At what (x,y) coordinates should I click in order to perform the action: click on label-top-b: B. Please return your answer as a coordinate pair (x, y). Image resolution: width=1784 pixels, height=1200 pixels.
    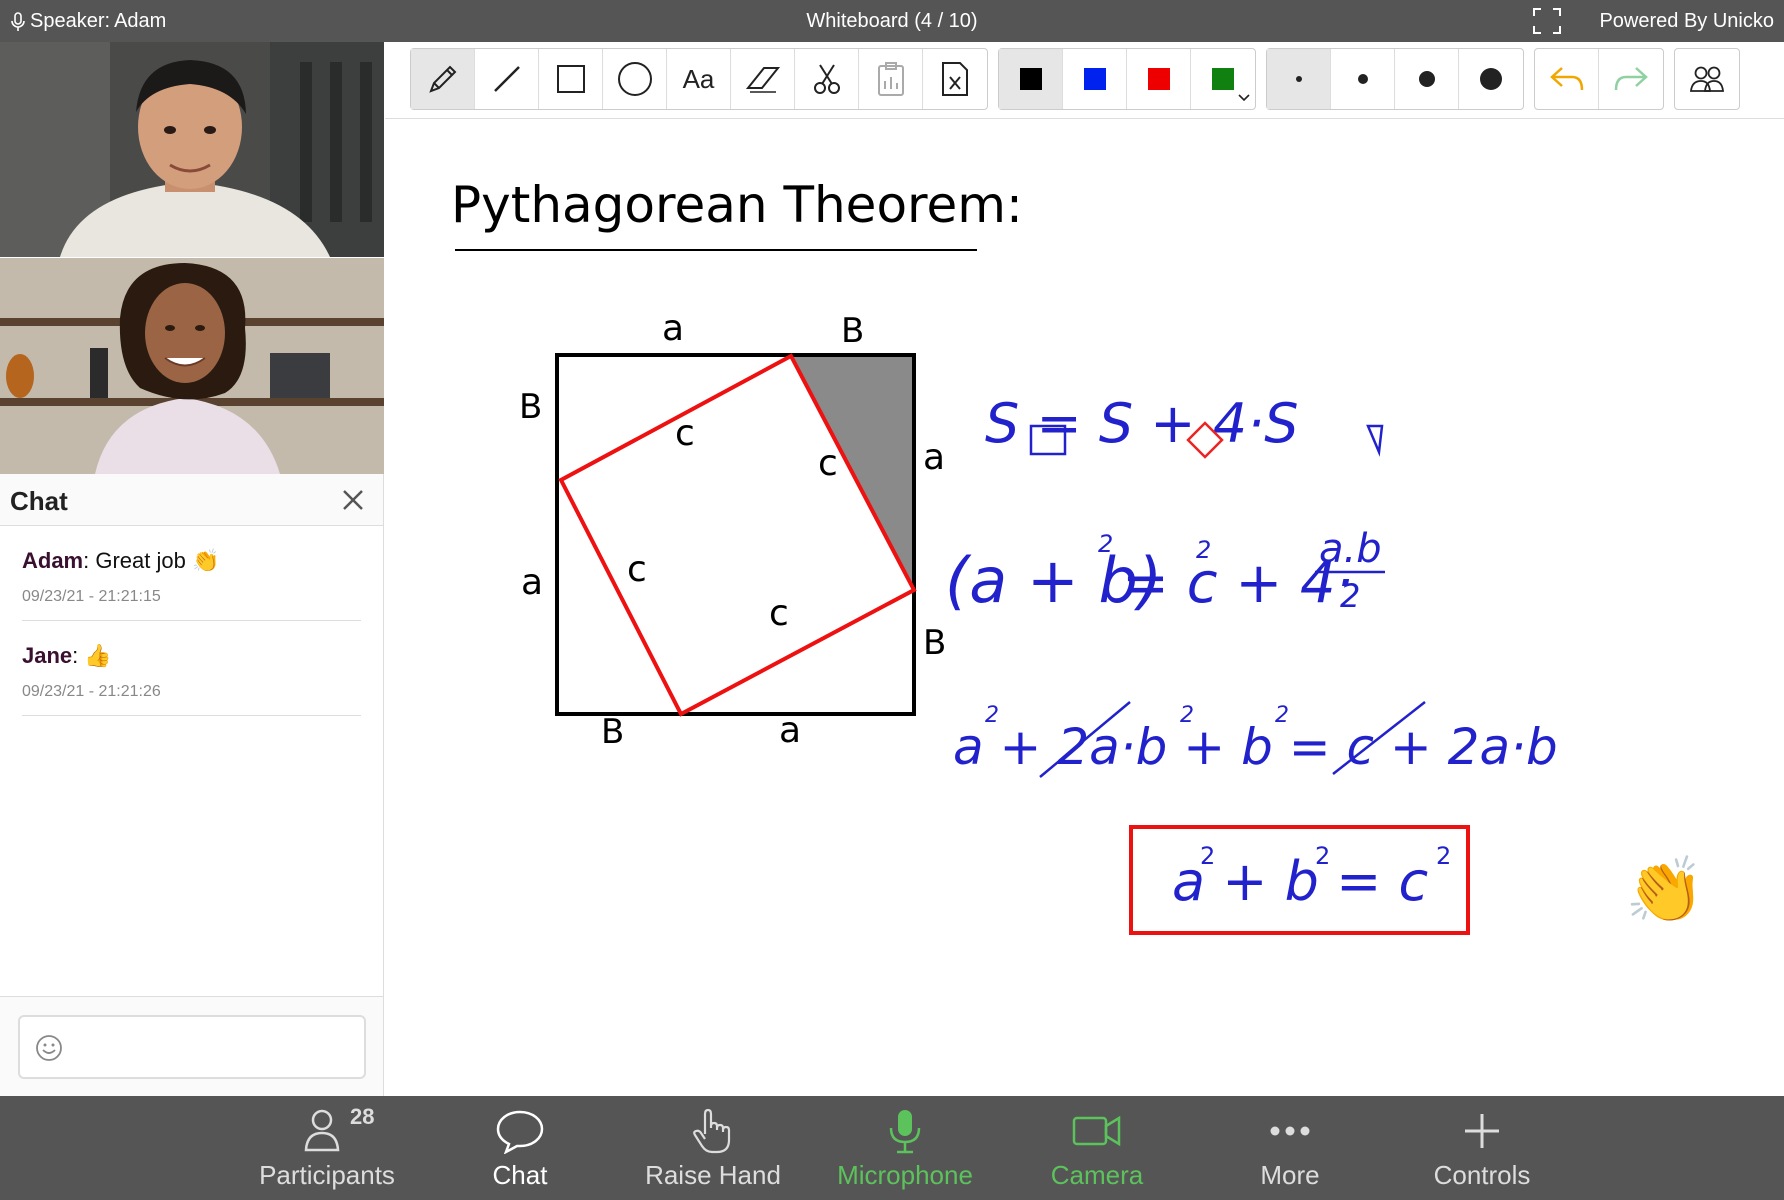
    Looking at the image, I should click on (852, 331).